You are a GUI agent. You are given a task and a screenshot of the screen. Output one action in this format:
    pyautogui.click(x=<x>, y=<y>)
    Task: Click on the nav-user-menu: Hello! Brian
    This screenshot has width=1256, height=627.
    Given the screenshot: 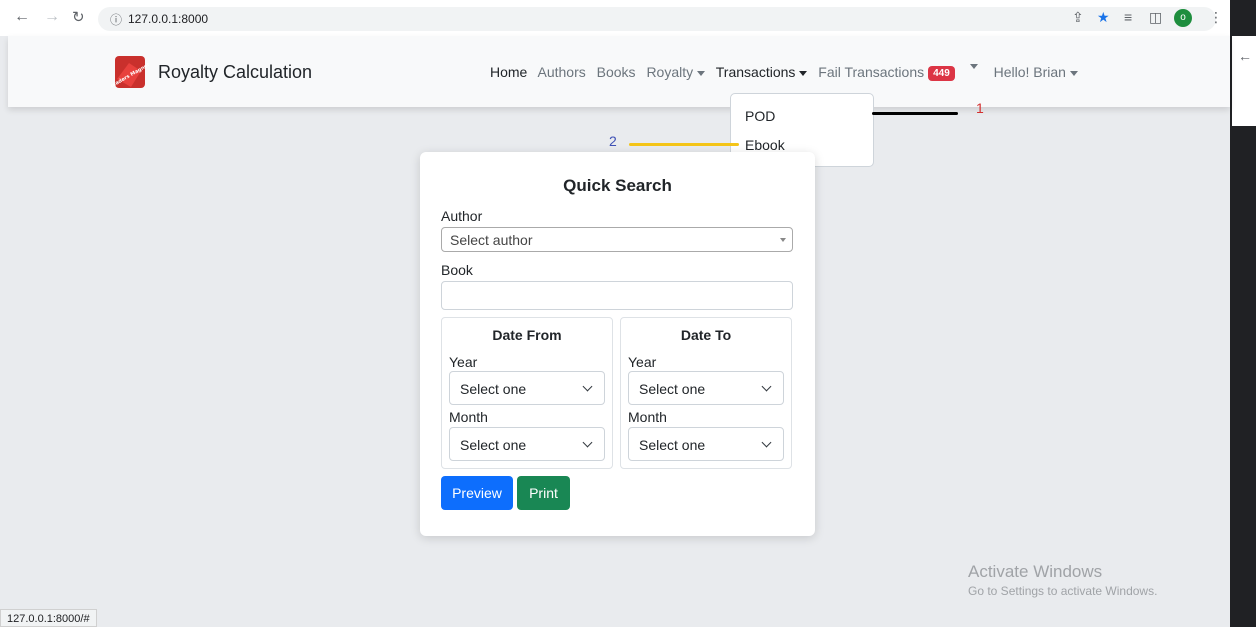 What is the action you would take?
    pyautogui.click(x=1036, y=72)
    